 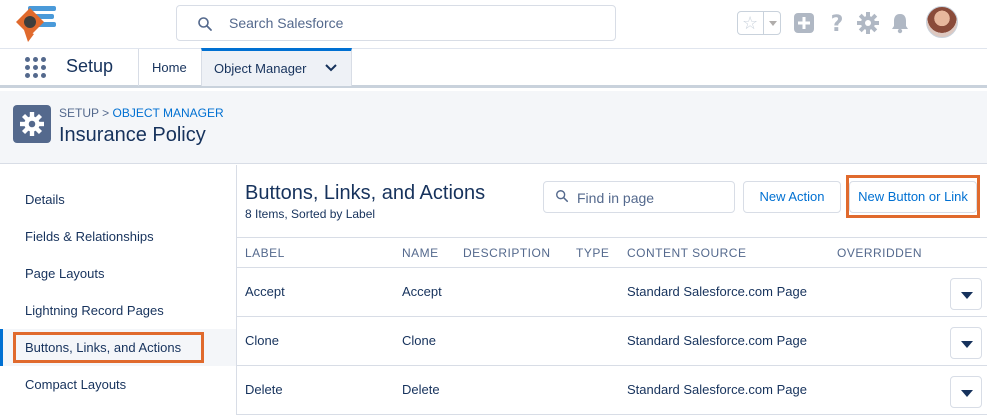 What do you see at coordinates (260, 68) in the screenshot?
I see `tab-object-manager-label: Object Manager` at bounding box center [260, 68].